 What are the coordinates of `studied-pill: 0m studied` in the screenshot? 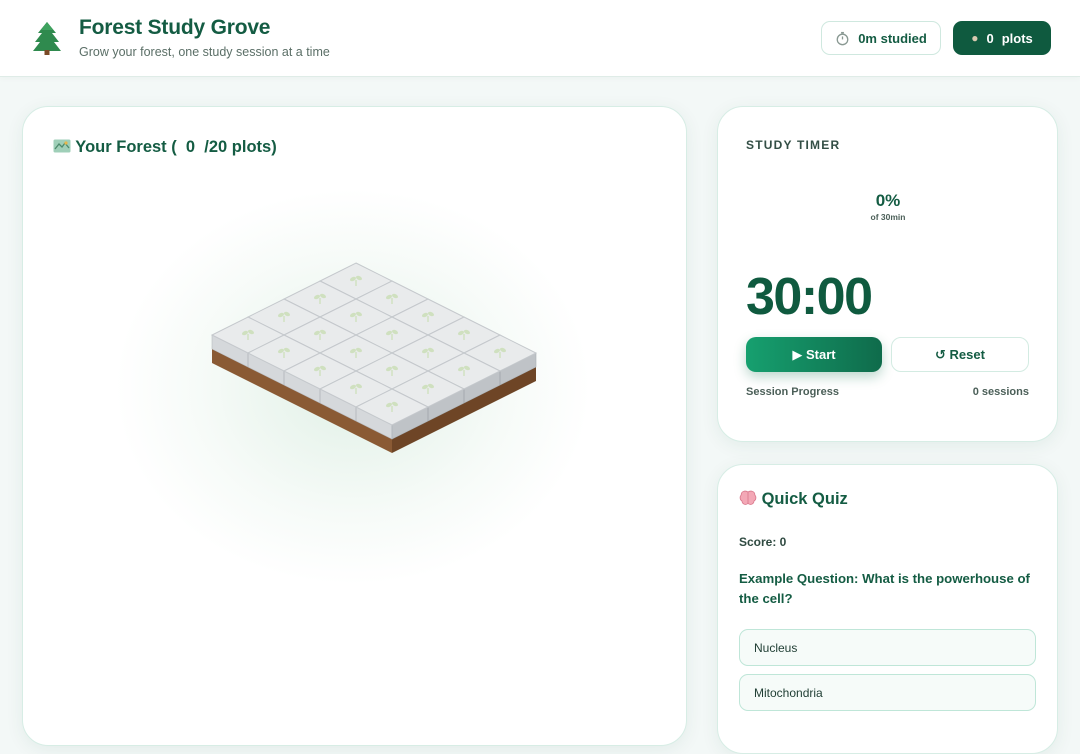 It's located at (881, 38).